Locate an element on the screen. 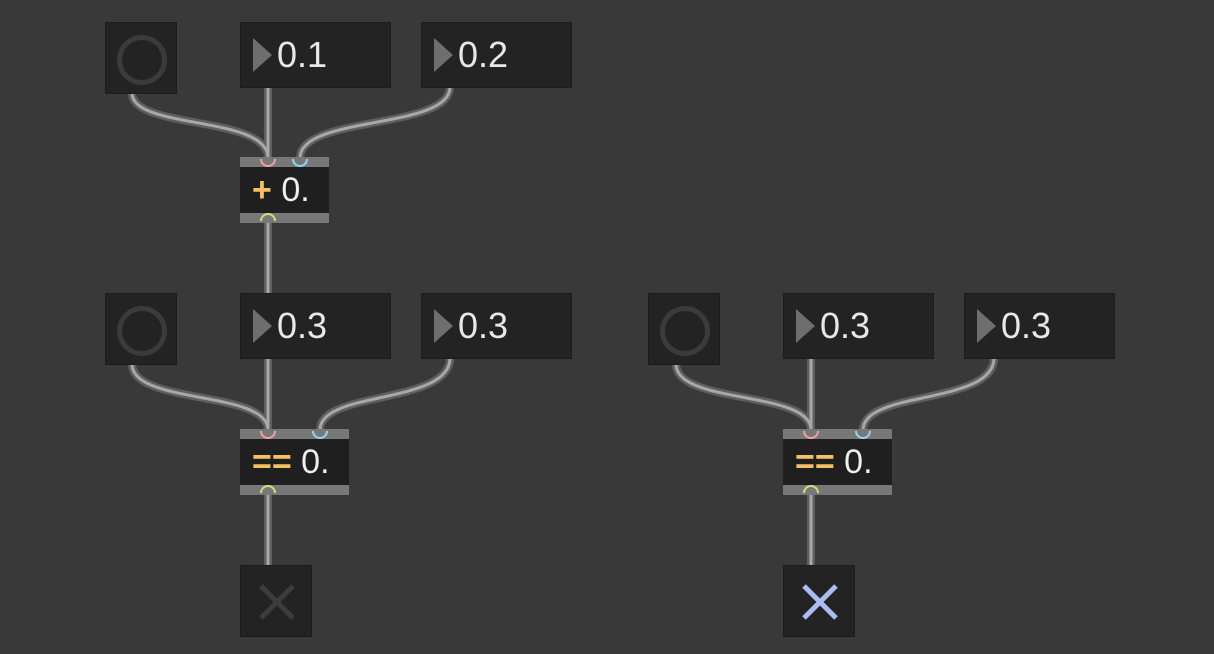 The image size is (1214, 654). number-box-top-1: 0.1 is located at coordinates (315, 55).